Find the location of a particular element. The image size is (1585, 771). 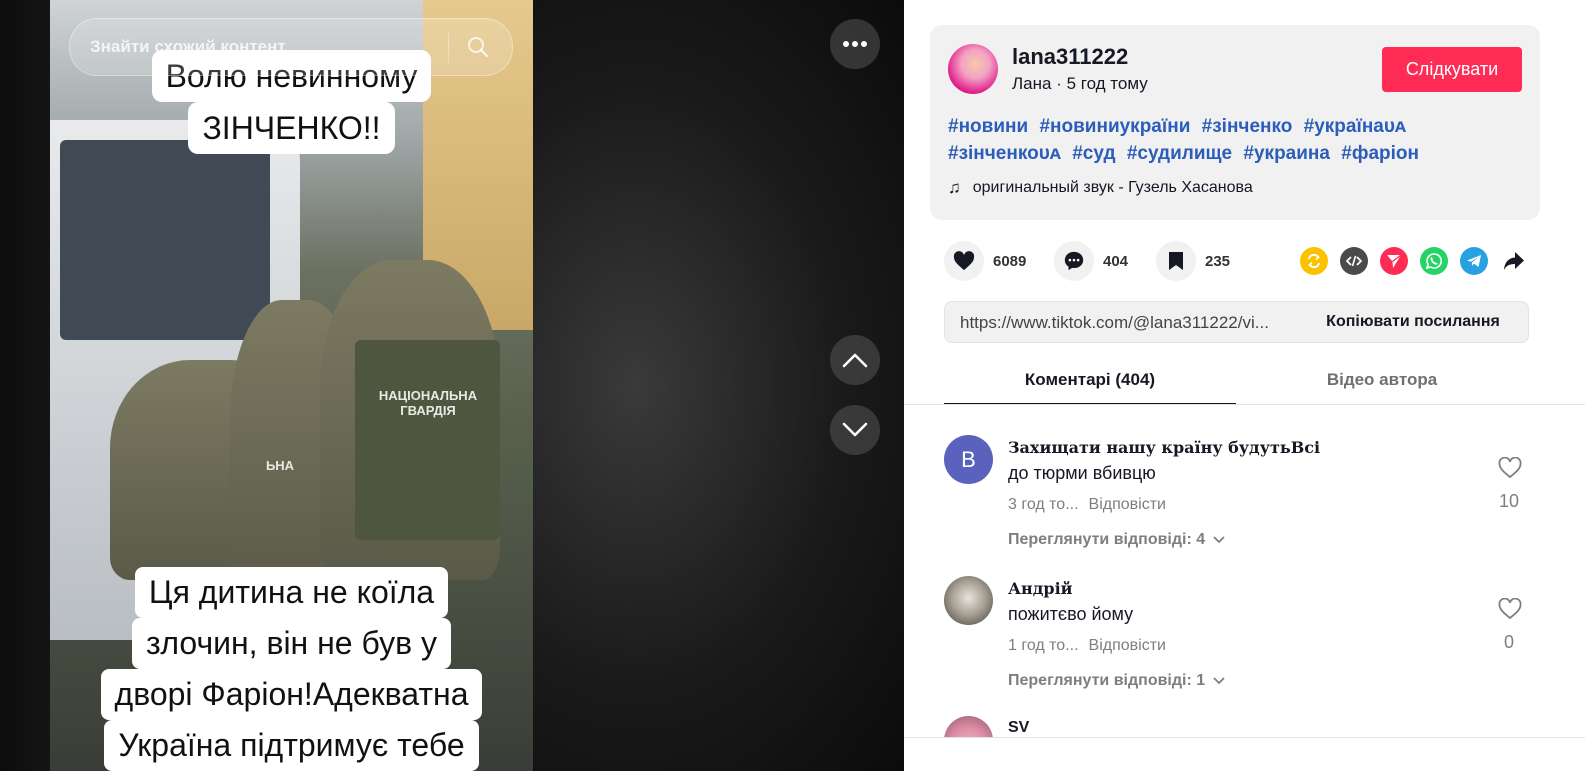

telegram-icon is located at coordinates (1474, 261).